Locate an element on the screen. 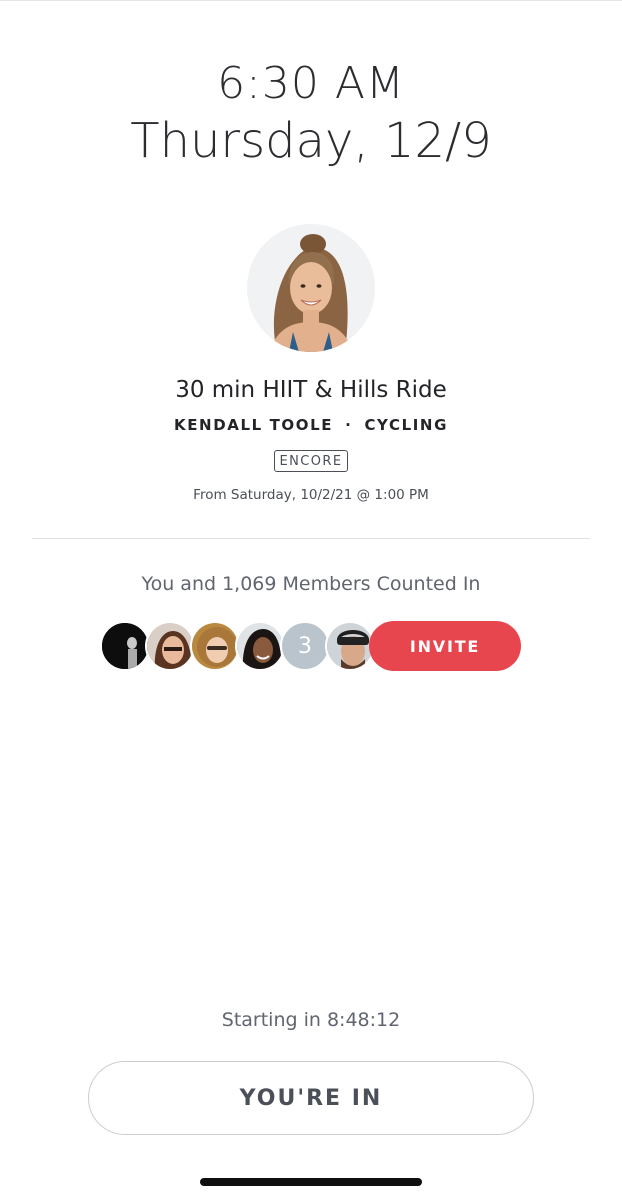 This screenshot has width=622, height=1200. class-date: Thursday, 12/9 is located at coordinates (311, 141).